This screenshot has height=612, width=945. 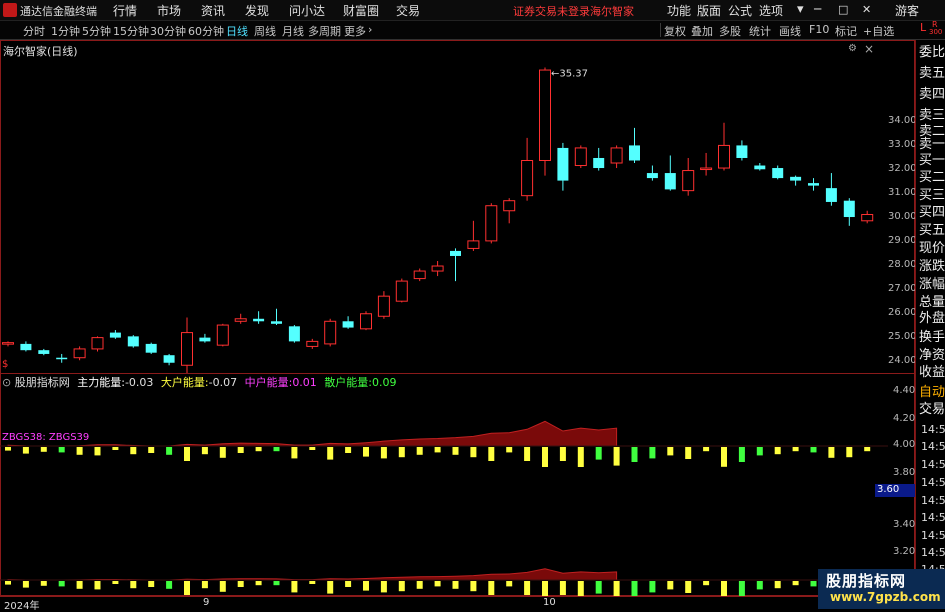 What do you see at coordinates (932, 393) in the screenshot?
I see `tab-auto: 自动` at bounding box center [932, 393].